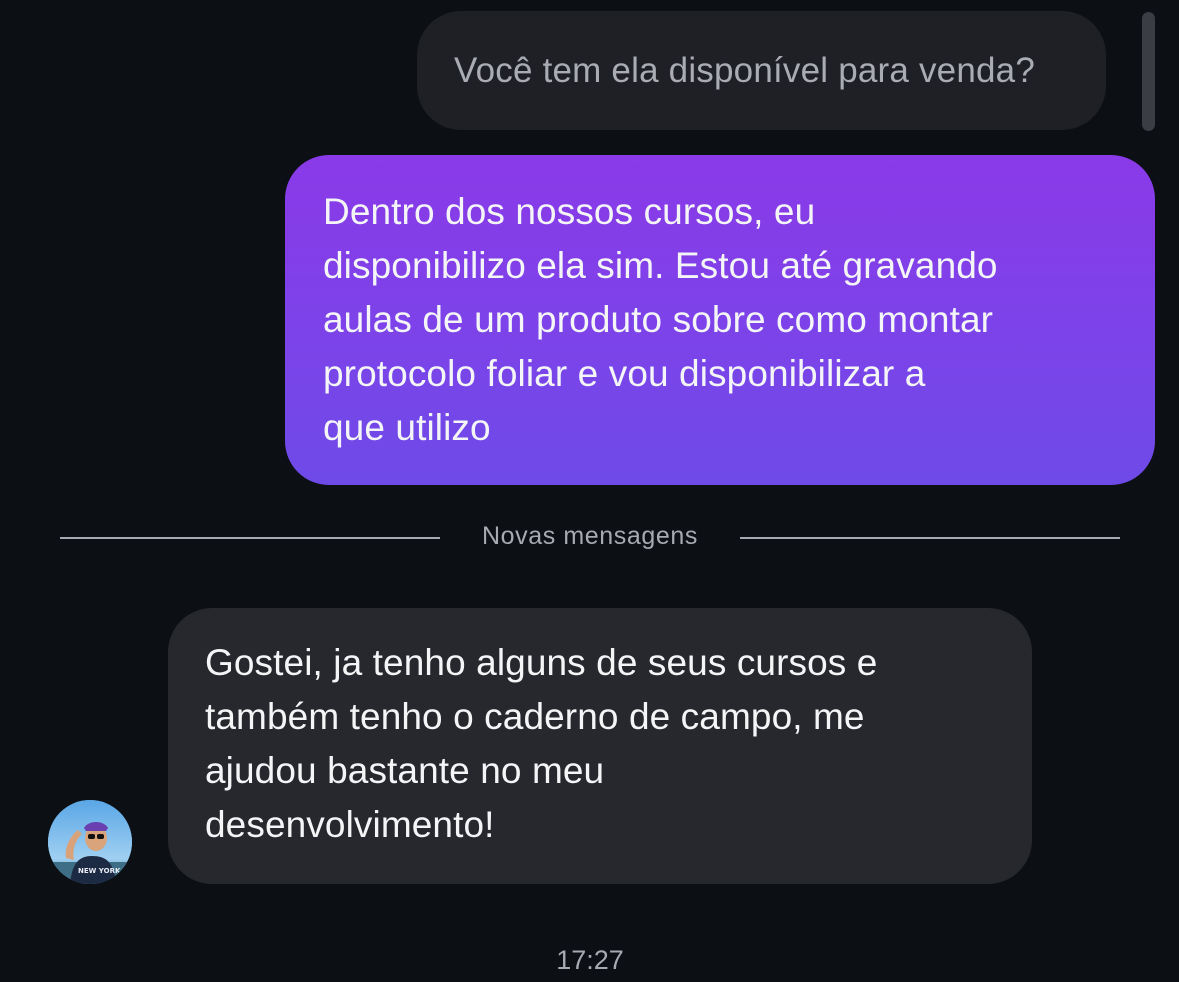 The height and width of the screenshot is (982, 1179). What do you see at coordinates (1148, 71) in the screenshot?
I see `scrollbar` at bounding box center [1148, 71].